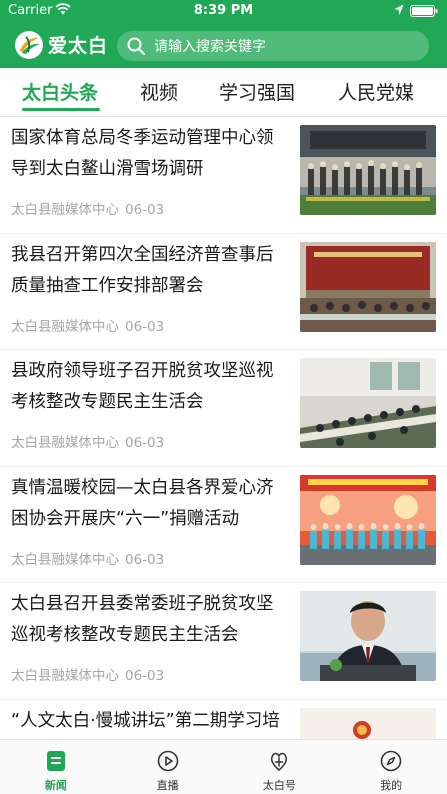  What do you see at coordinates (60, 91) in the screenshot?
I see `tab-taibai-headlines: 太白头条` at bounding box center [60, 91].